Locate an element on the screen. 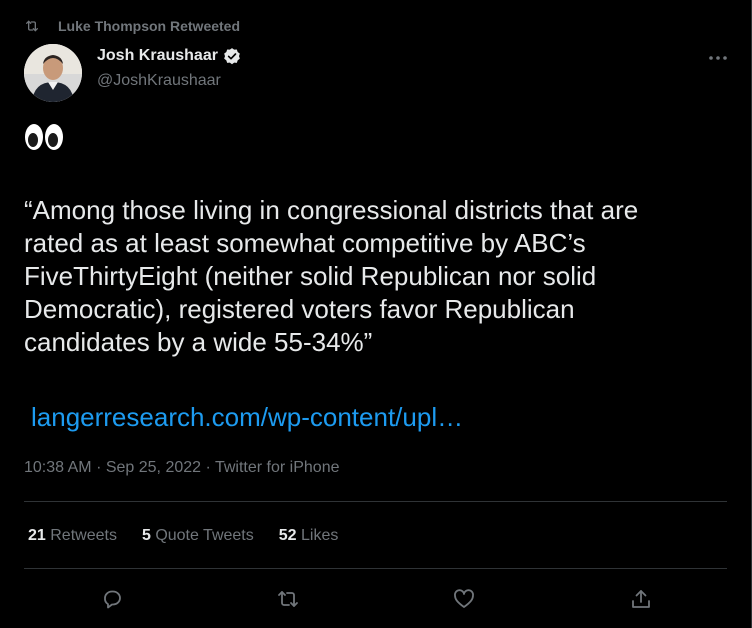 This screenshot has height=628, width=752. author-name-row: Josh Kraushaar is located at coordinates (169, 56).